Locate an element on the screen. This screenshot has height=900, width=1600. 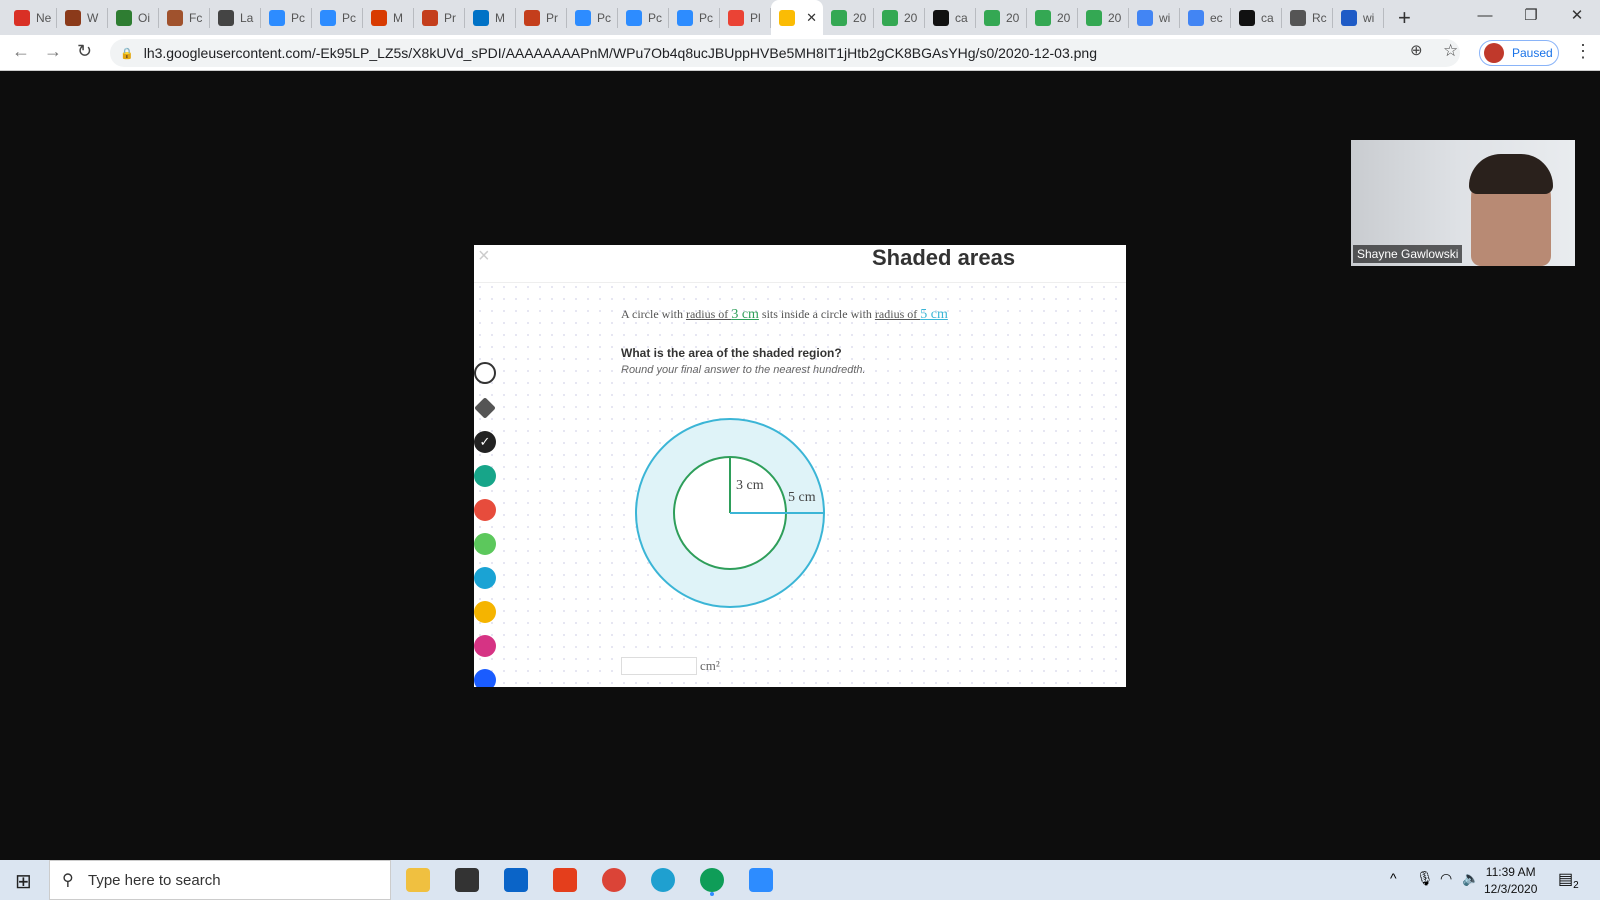
tab-label: wi is located at coordinates (1165, 17).